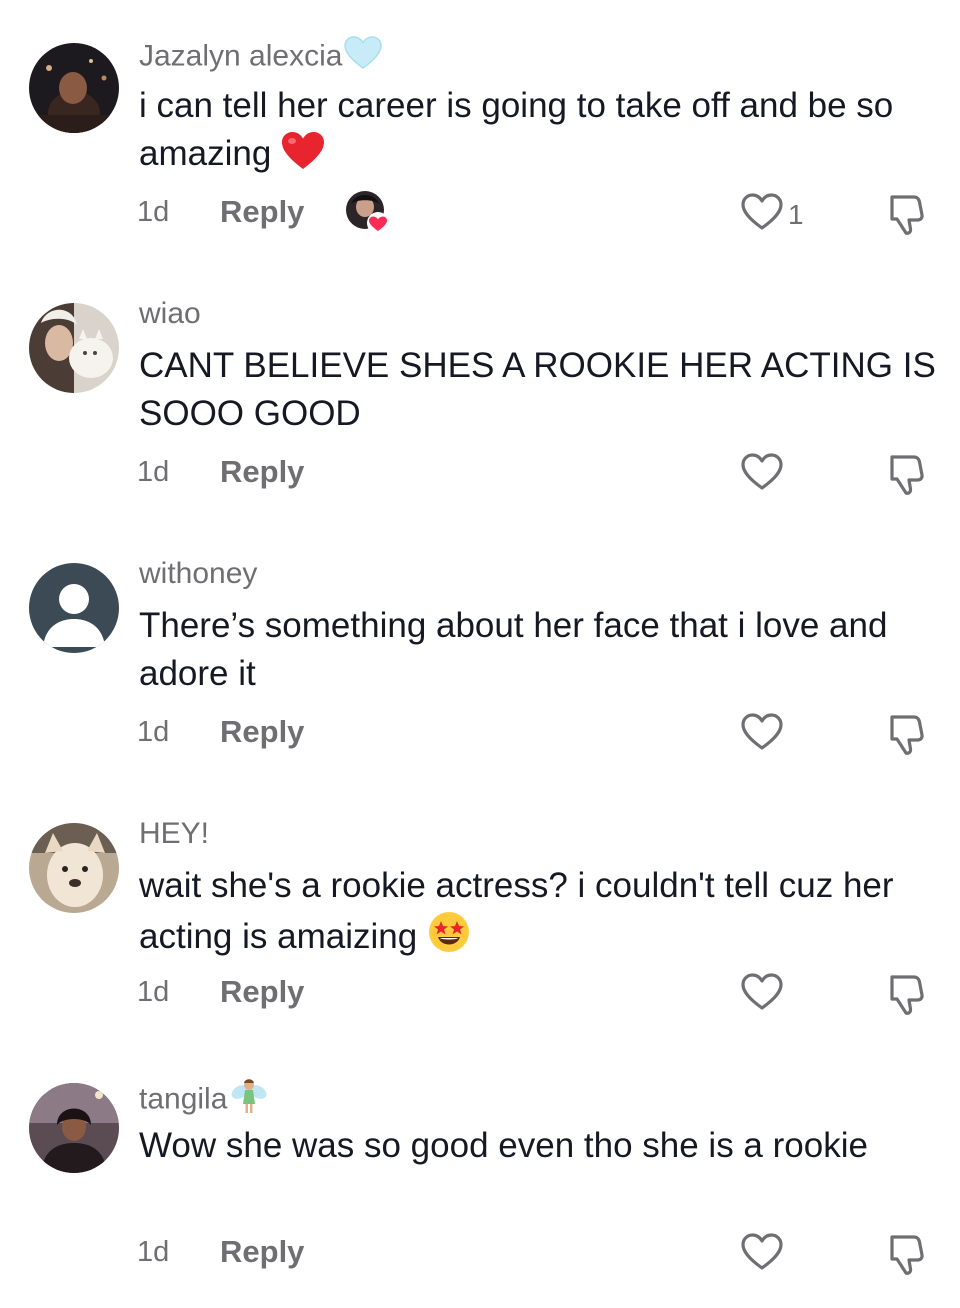  What do you see at coordinates (183, 1098) in the screenshot?
I see `username-text: tangila` at bounding box center [183, 1098].